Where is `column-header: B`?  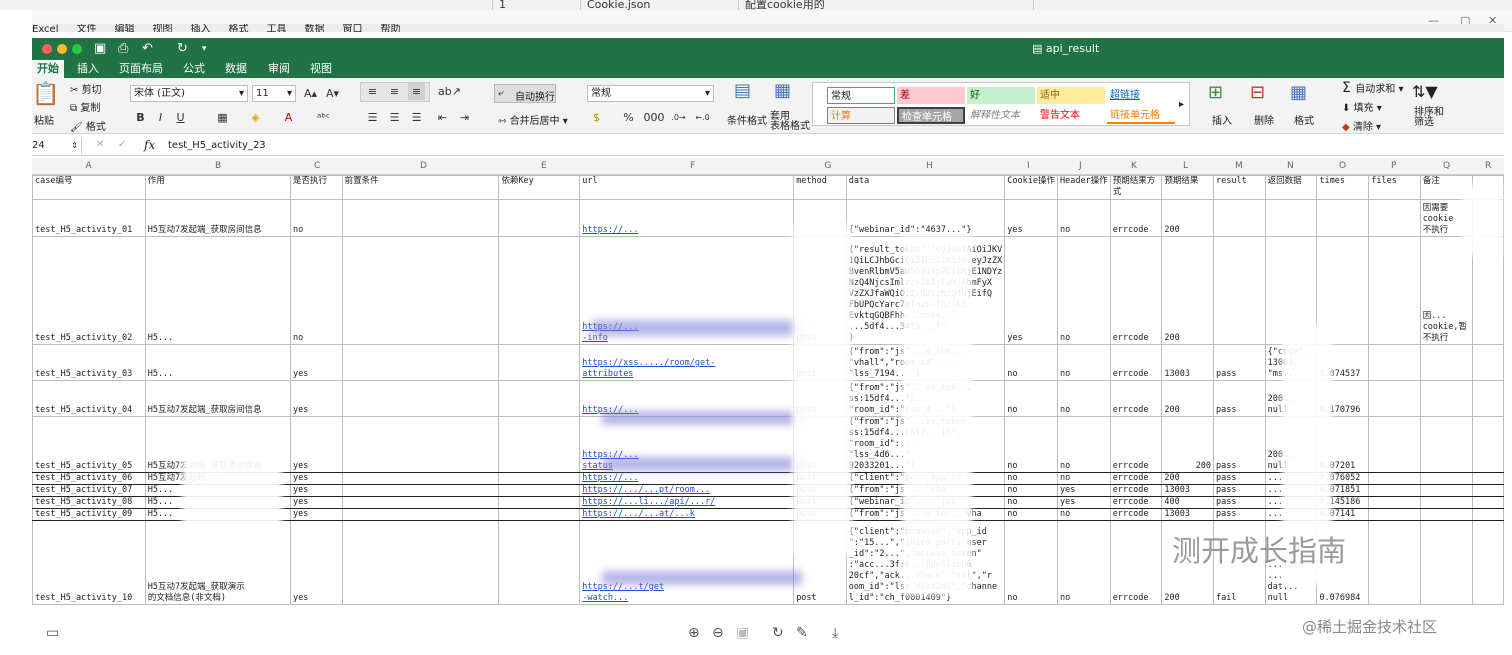
column-header: B is located at coordinates (218, 166).